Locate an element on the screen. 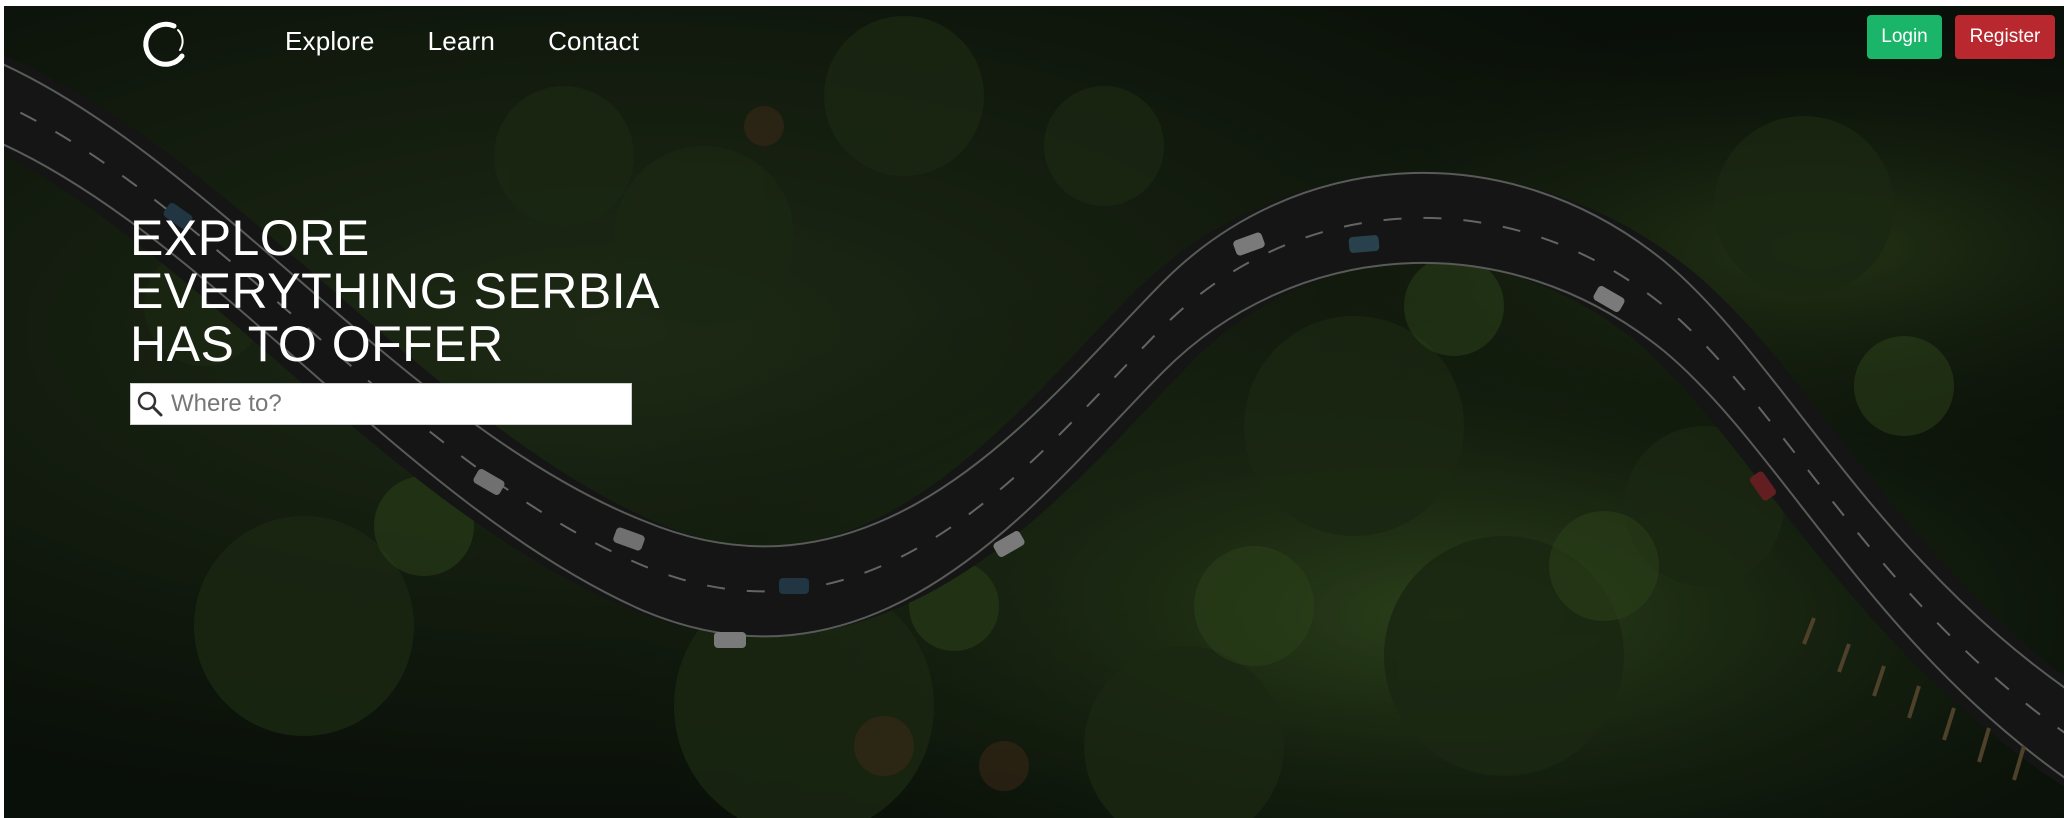  logo-icon is located at coordinates (166, 44).